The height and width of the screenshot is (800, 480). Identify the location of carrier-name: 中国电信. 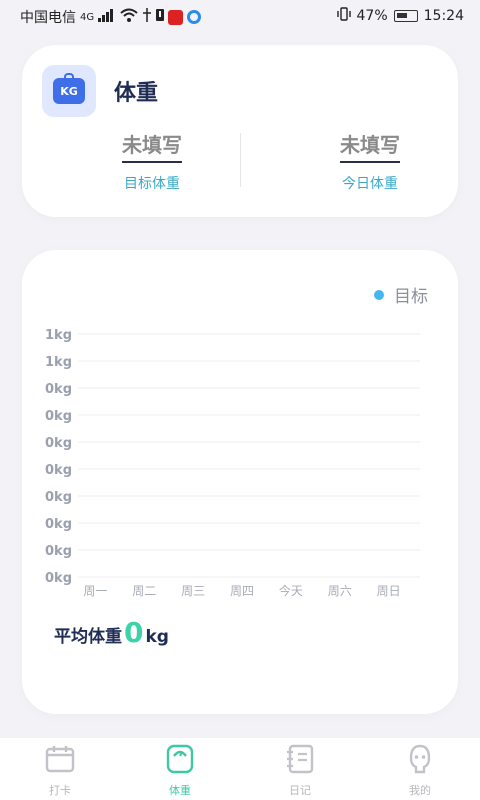
(48, 18).